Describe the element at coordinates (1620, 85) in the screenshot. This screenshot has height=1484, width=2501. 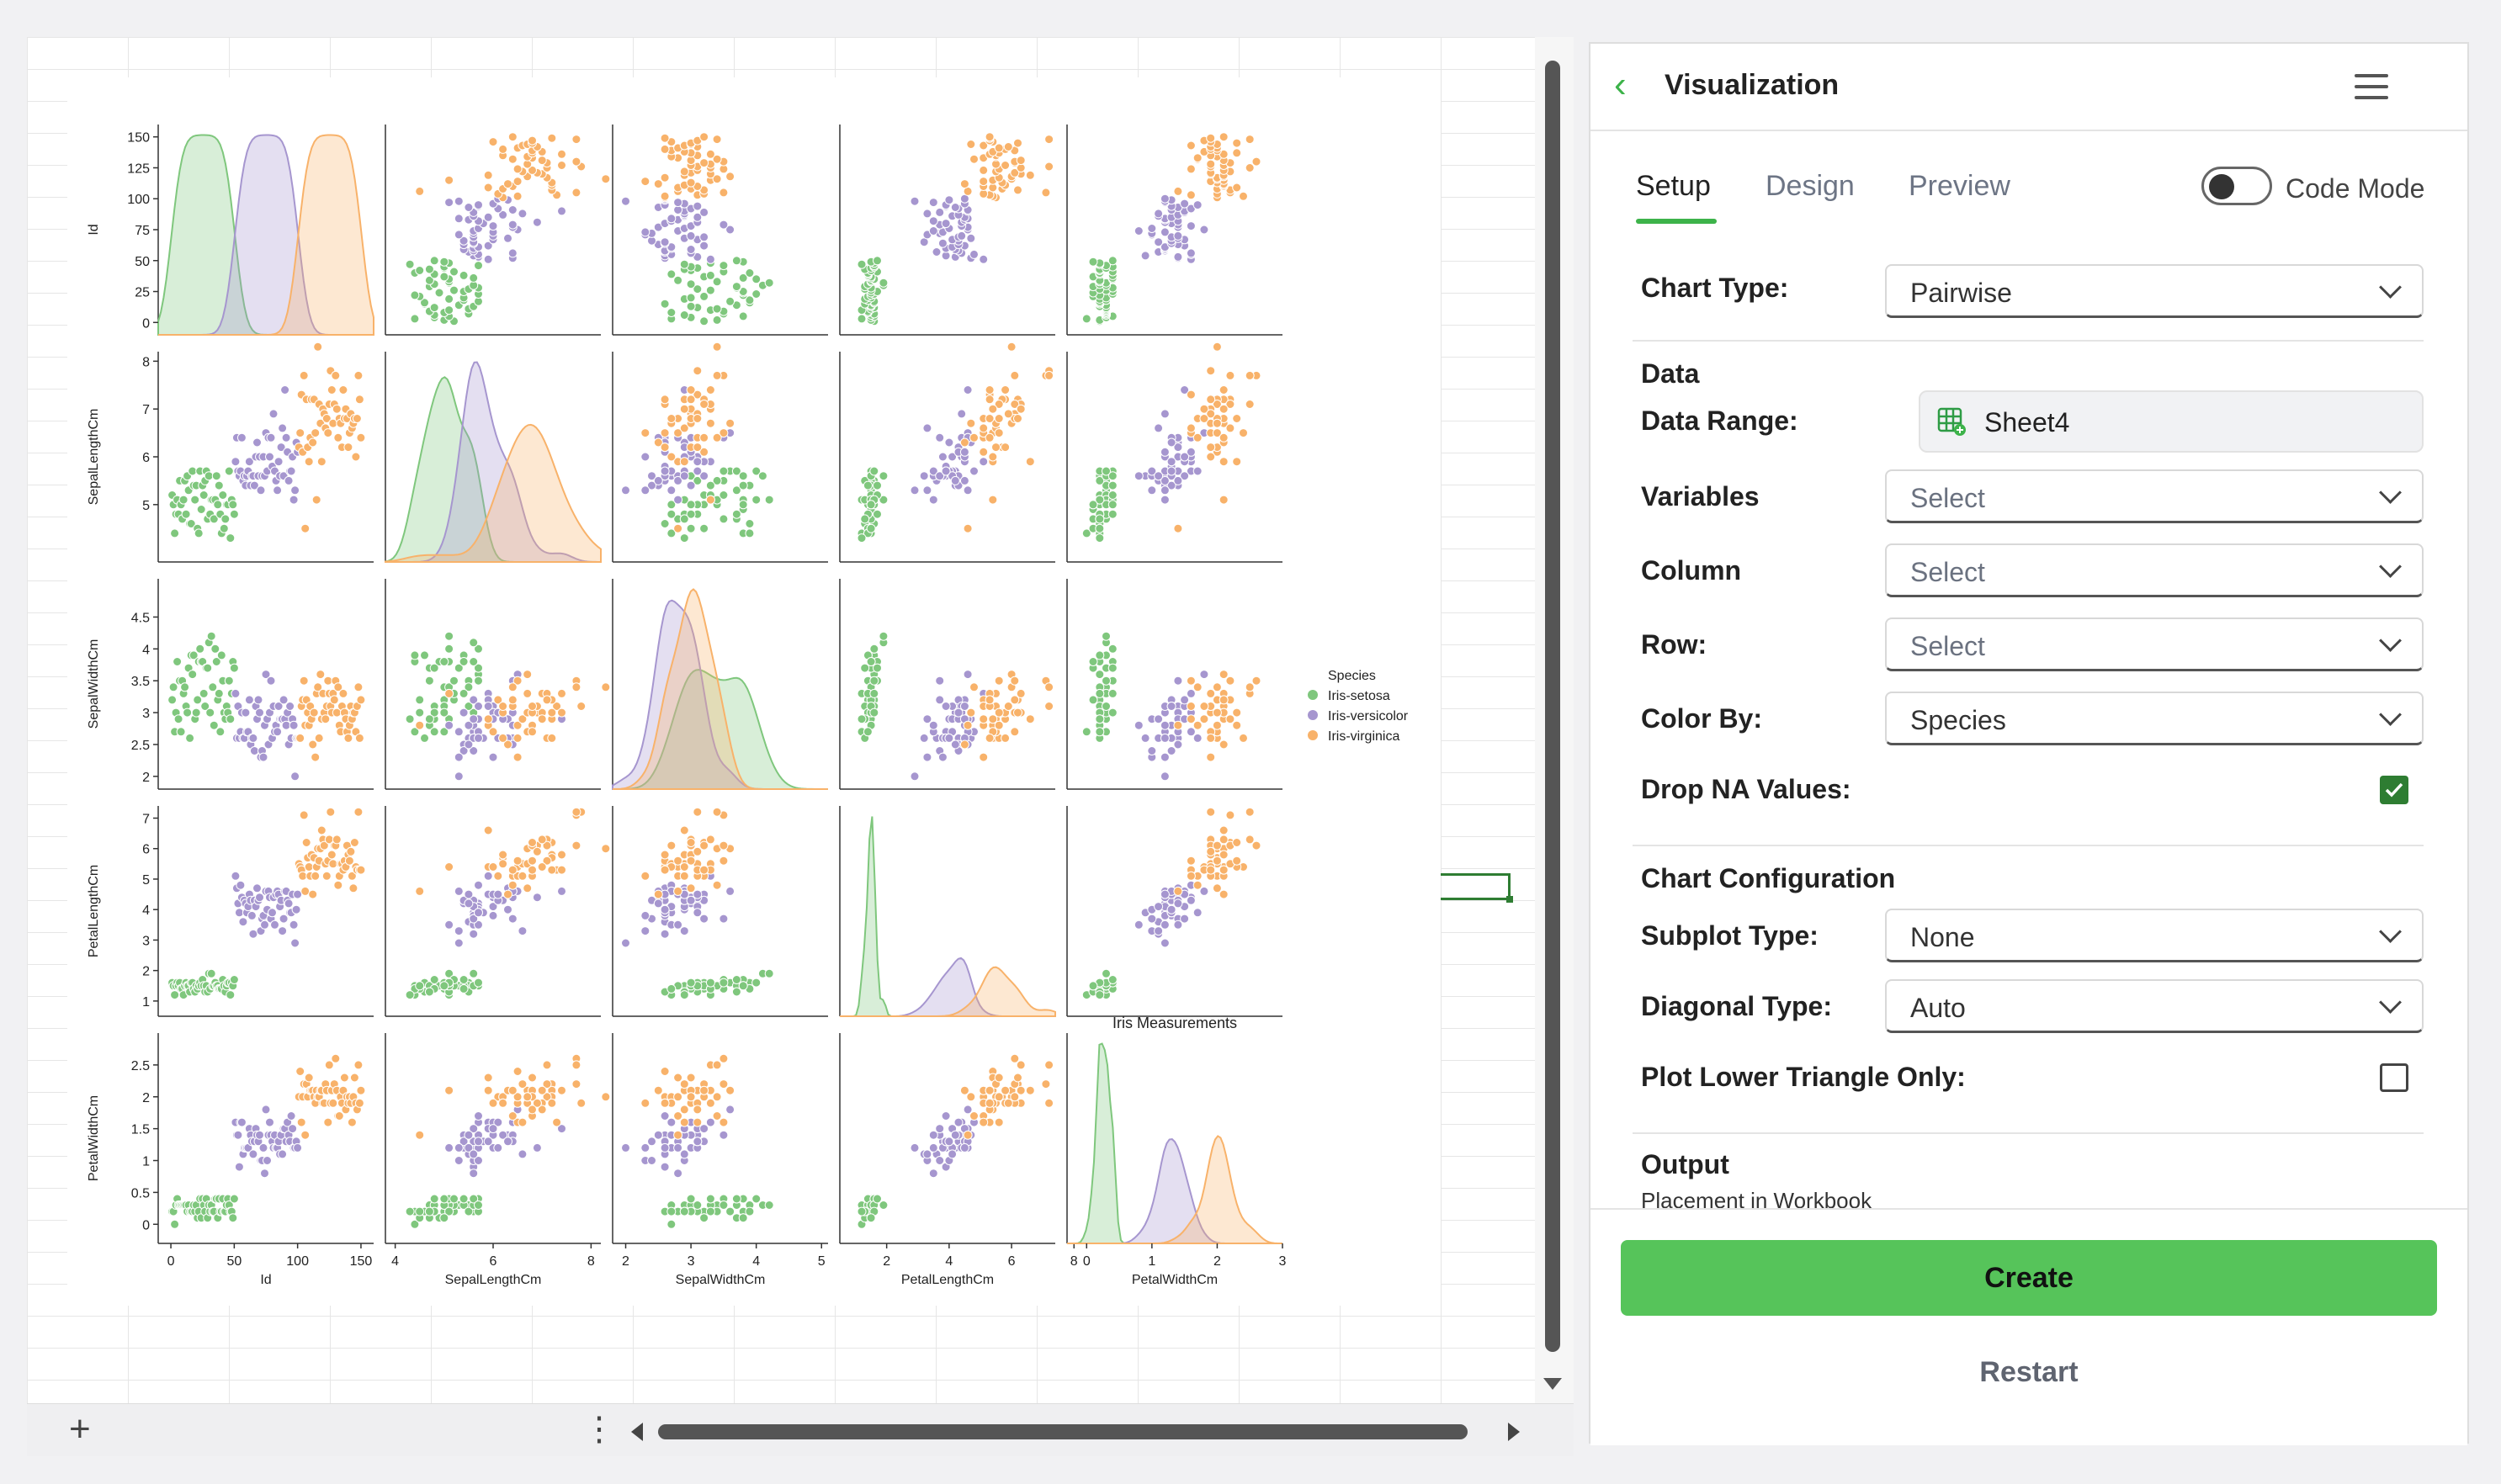
I see `chevron-left-icon: ‹` at that location.